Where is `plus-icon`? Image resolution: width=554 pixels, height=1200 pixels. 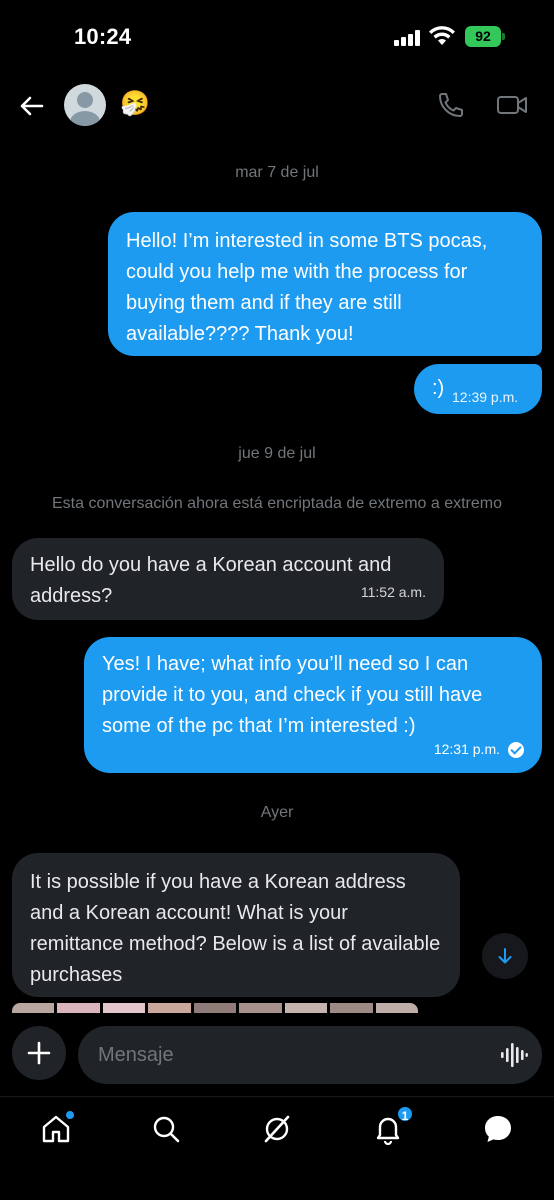
plus-icon is located at coordinates (39, 1053).